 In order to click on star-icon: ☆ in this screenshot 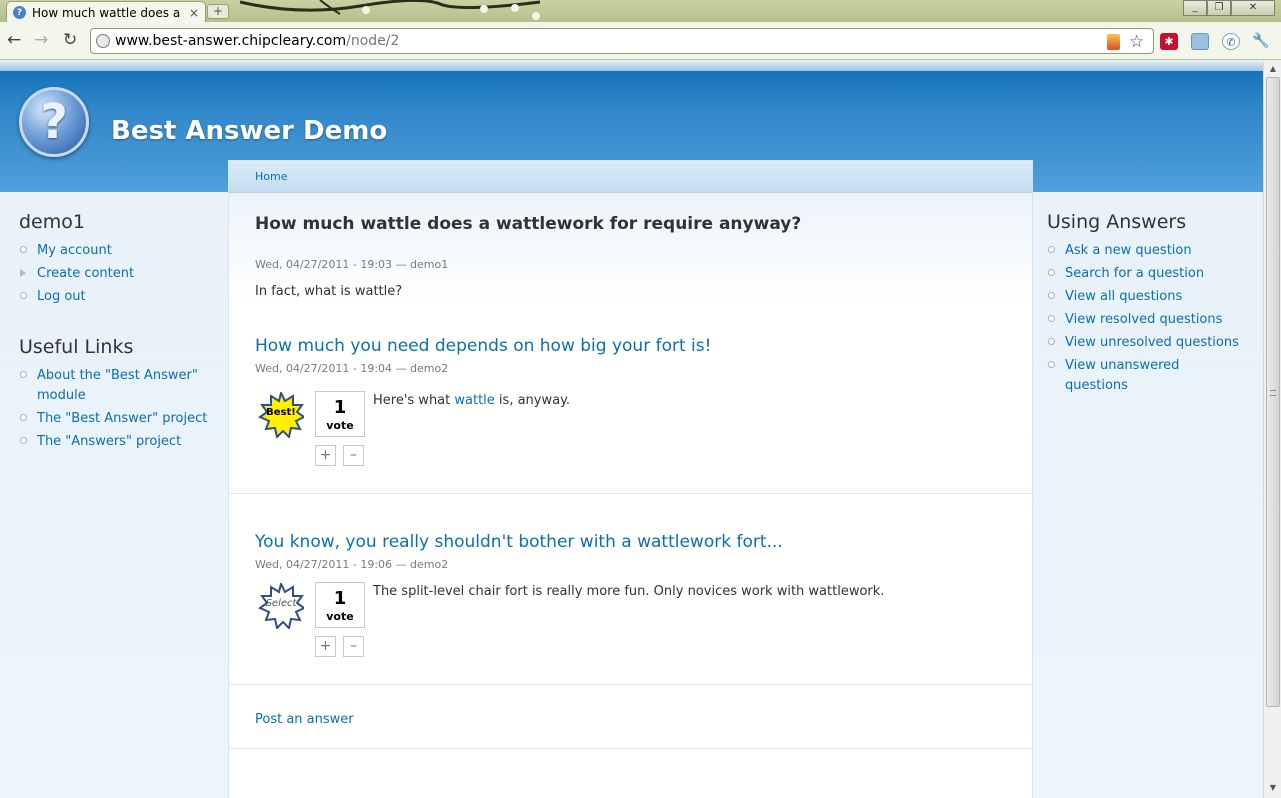, I will do `click(1137, 42)`.